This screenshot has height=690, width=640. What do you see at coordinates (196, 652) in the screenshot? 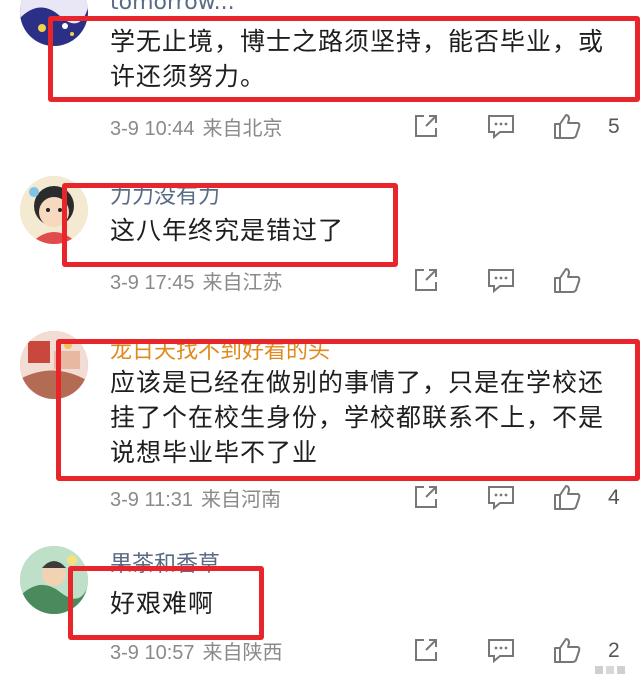
I see `comment-meta: 3-9 10:57 来自陕西` at bounding box center [196, 652].